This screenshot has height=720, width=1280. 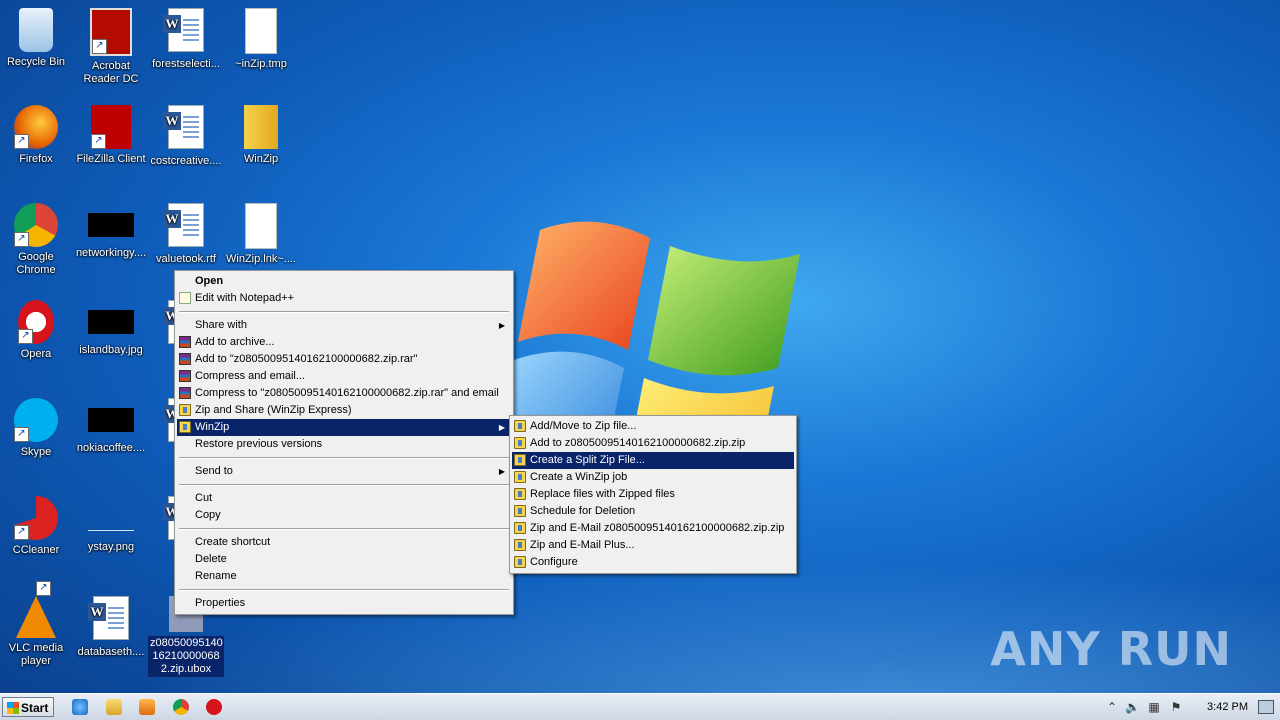 What do you see at coordinates (214, 707) in the screenshot?
I see `opera-taskbar-icon` at bounding box center [214, 707].